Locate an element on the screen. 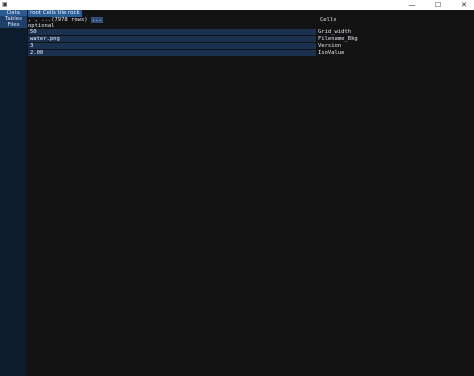 This screenshot has width=474, height=376. field-row: 3 Version is located at coordinates (193, 46).